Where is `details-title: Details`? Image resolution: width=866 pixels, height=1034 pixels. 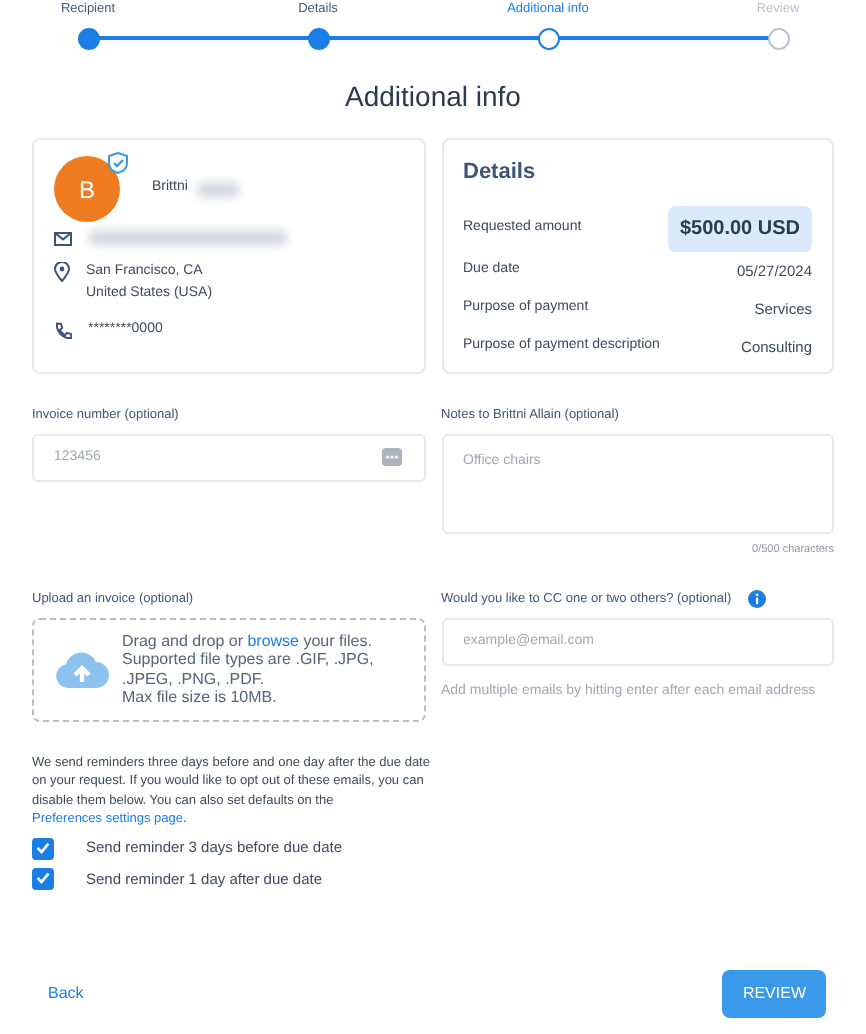 details-title: Details is located at coordinates (500, 173).